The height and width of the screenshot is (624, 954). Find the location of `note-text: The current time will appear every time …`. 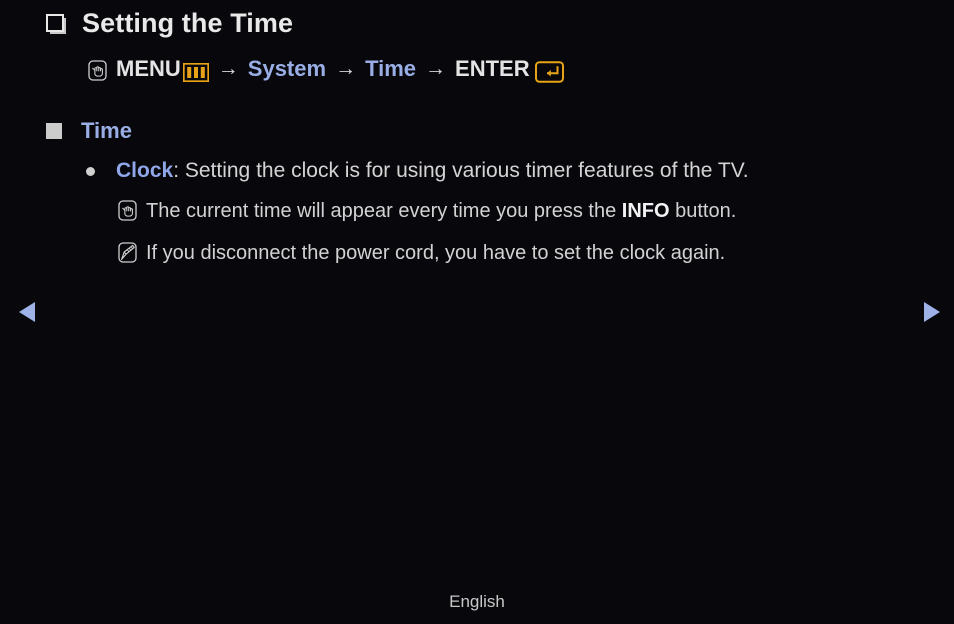

note-text: The current time will appear every time … is located at coordinates (441, 211).